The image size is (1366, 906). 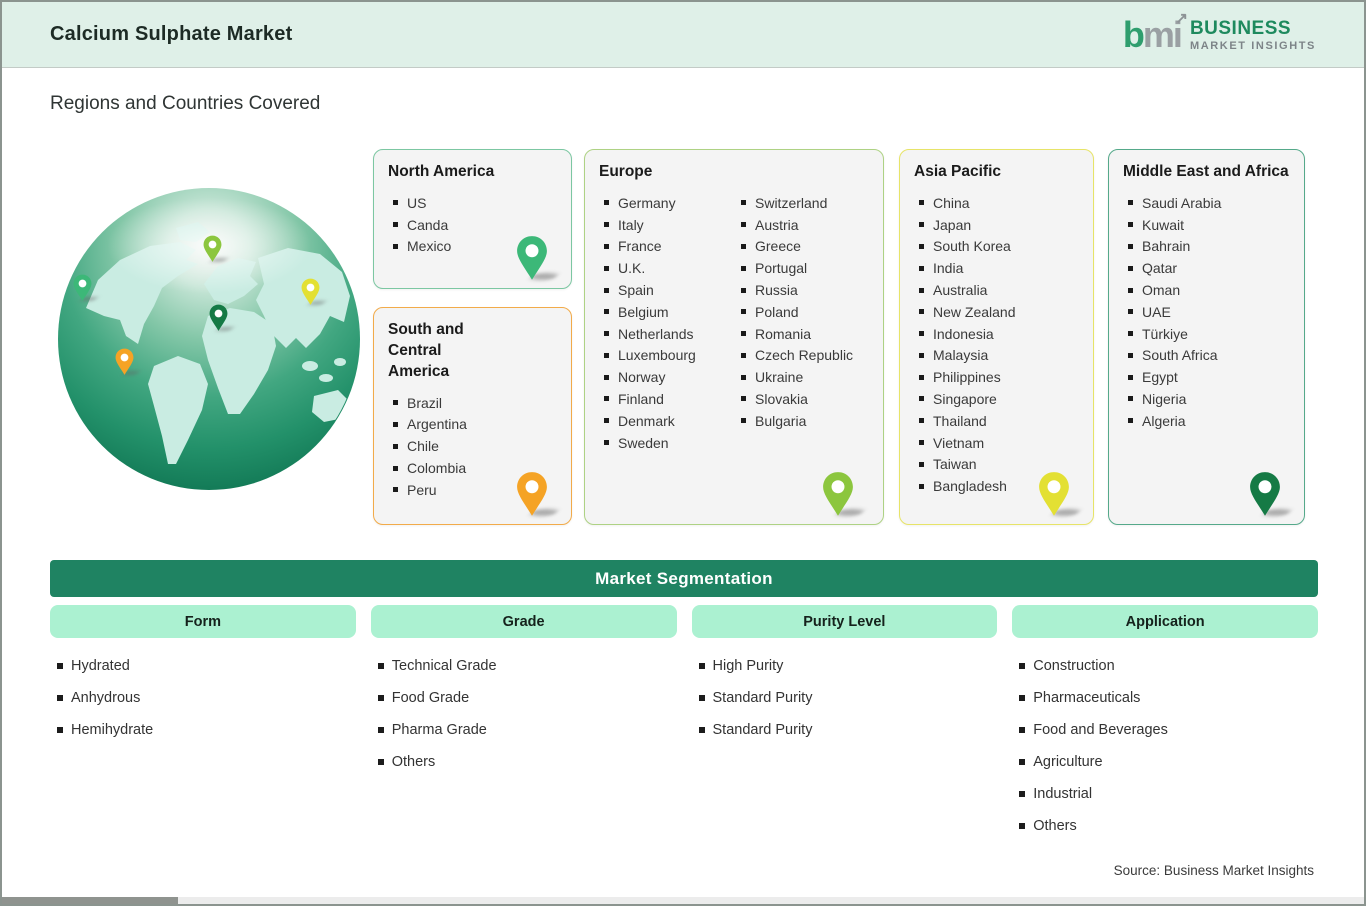 I want to click on item-label: New Zealand, so click(x=974, y=311).